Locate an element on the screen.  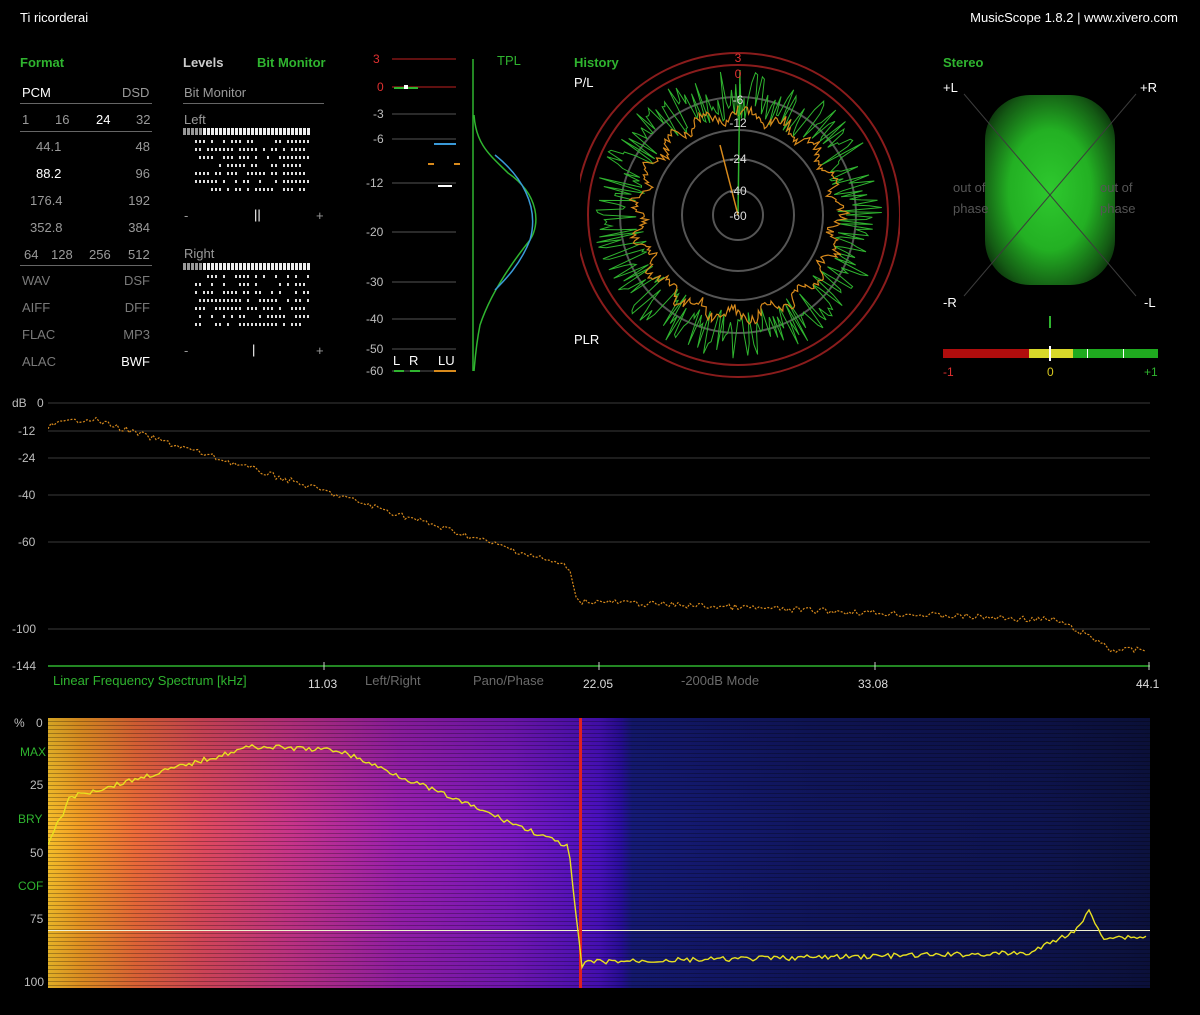
spectrum-y-m100: -100 is located at coordinates (24, 629).